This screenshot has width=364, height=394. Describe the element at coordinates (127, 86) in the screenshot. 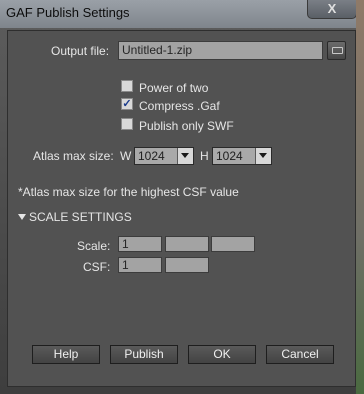

I see `power-of-two-checkbox` at that location.